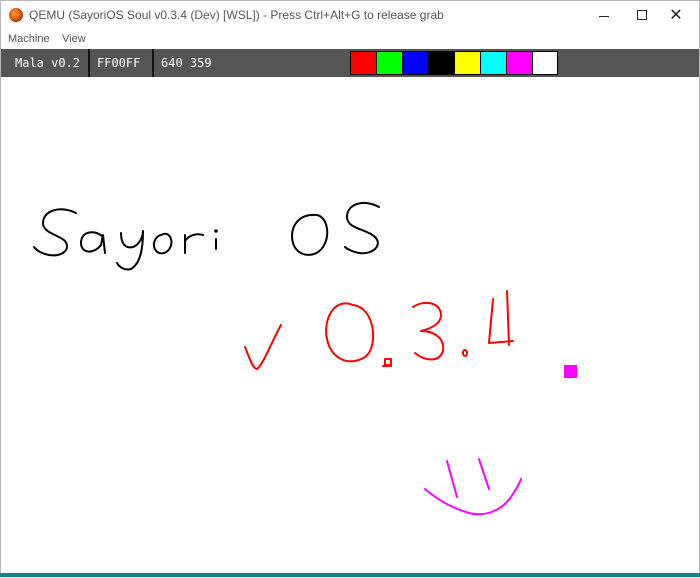  Describe the element at coordinates (468, 63) in the screenshot. I see `swatch-yellow` at that location.